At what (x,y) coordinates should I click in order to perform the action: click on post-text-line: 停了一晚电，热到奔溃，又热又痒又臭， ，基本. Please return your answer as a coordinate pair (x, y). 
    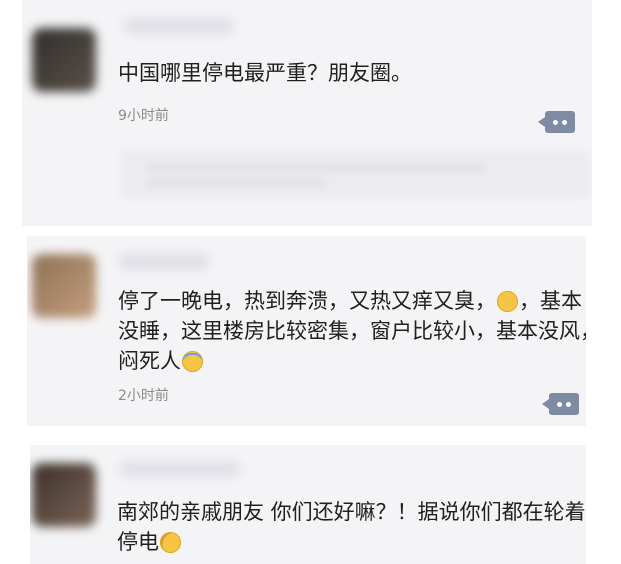
    Looking at the image, I should click on (352, 301).